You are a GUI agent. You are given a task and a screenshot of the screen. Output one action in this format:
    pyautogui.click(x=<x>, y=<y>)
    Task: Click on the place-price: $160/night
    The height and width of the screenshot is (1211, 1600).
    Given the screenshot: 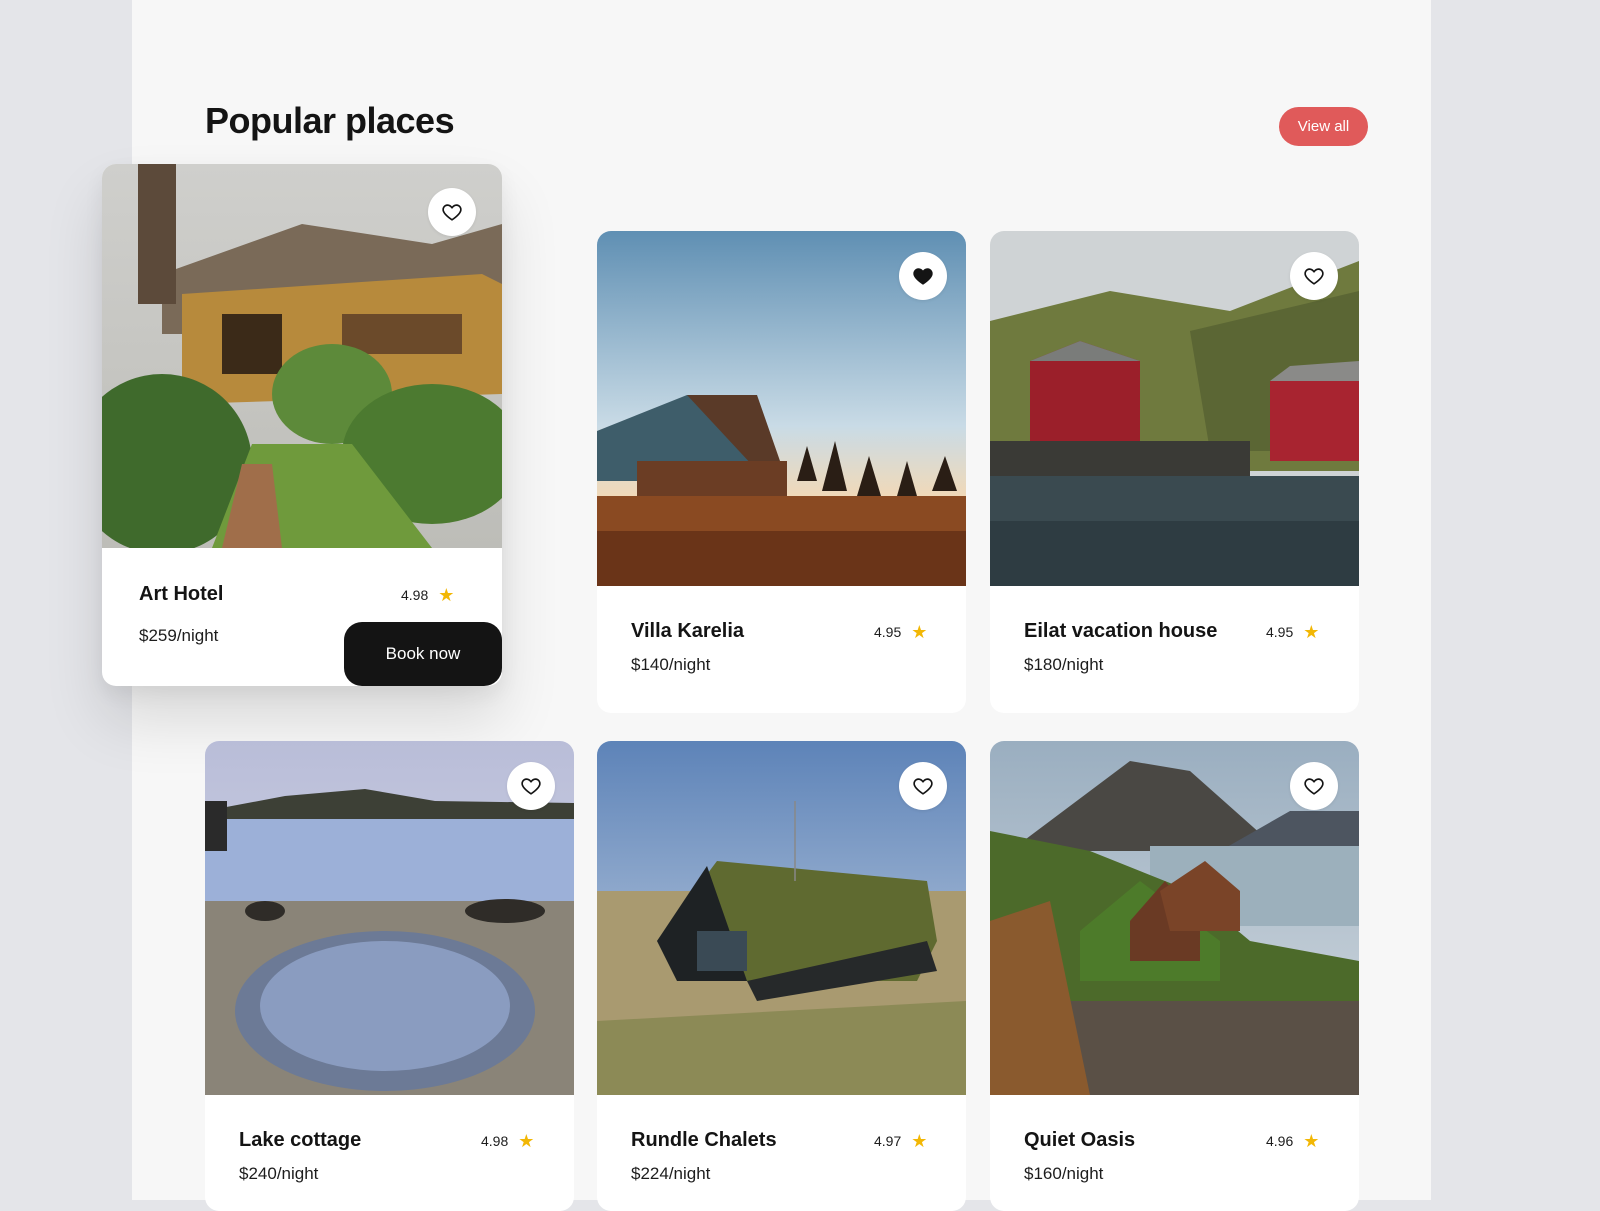 What is the action you would take?
    pyautogui.click(x=1064, y=1173)
    